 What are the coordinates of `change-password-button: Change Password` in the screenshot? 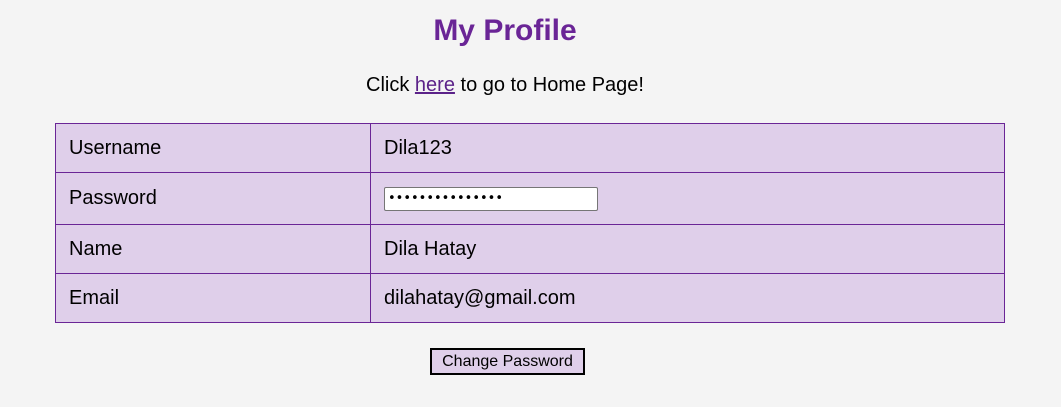 It's located at (507, 361).